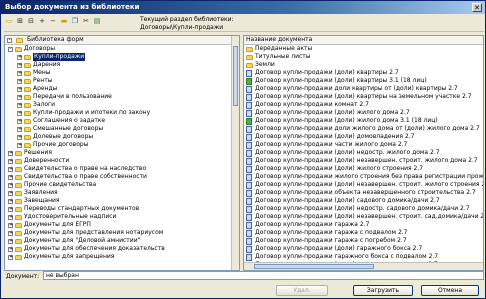  Describe the element at coordinates (363, 225) in the screenshot. I see `list-item: Договор купли-продажи гаража 2.7` at that location.